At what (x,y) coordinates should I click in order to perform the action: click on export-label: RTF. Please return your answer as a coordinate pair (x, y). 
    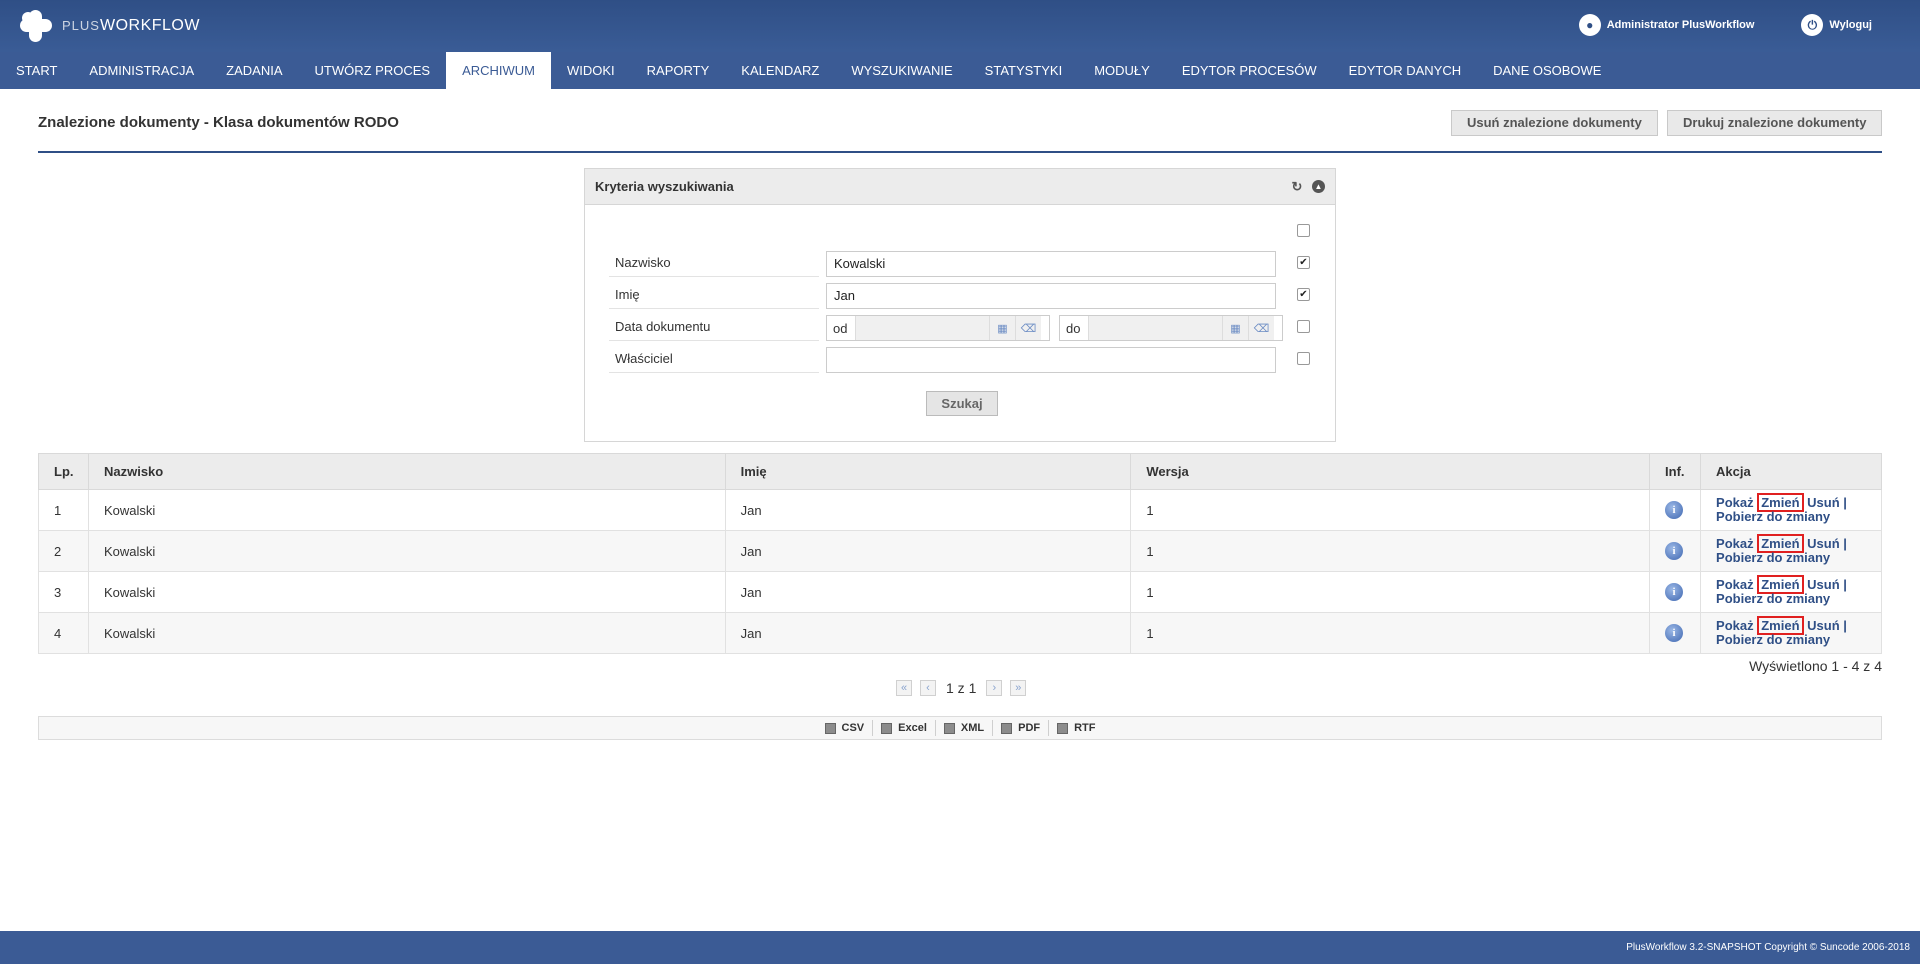
    Looking at the image, I should click on (1085, 728).